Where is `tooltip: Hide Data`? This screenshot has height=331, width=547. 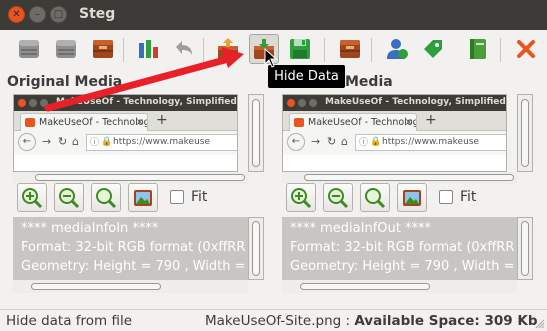
tooltip: Hide Data is located at coordinates (306, 76).